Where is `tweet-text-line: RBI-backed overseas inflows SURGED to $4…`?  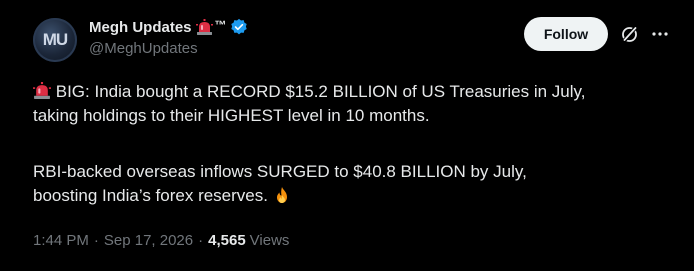
tweet-text-line: RBI-backed overseas inflows SURGED to $4… is located at coordinates (280, 172).